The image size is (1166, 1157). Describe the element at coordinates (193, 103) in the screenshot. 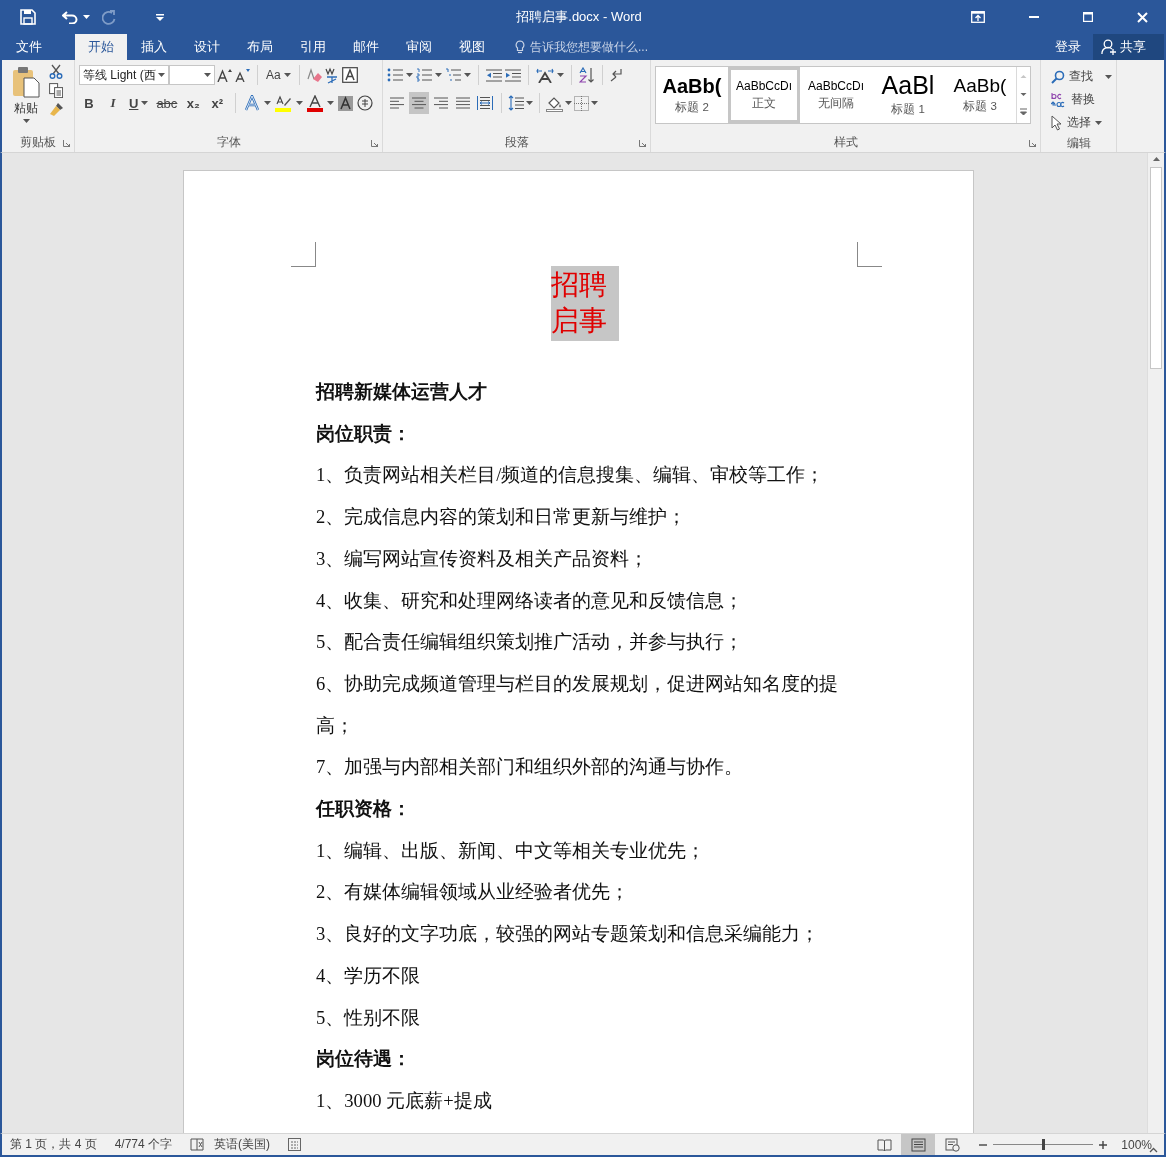

I see `subscript-button: x₂` at that location.